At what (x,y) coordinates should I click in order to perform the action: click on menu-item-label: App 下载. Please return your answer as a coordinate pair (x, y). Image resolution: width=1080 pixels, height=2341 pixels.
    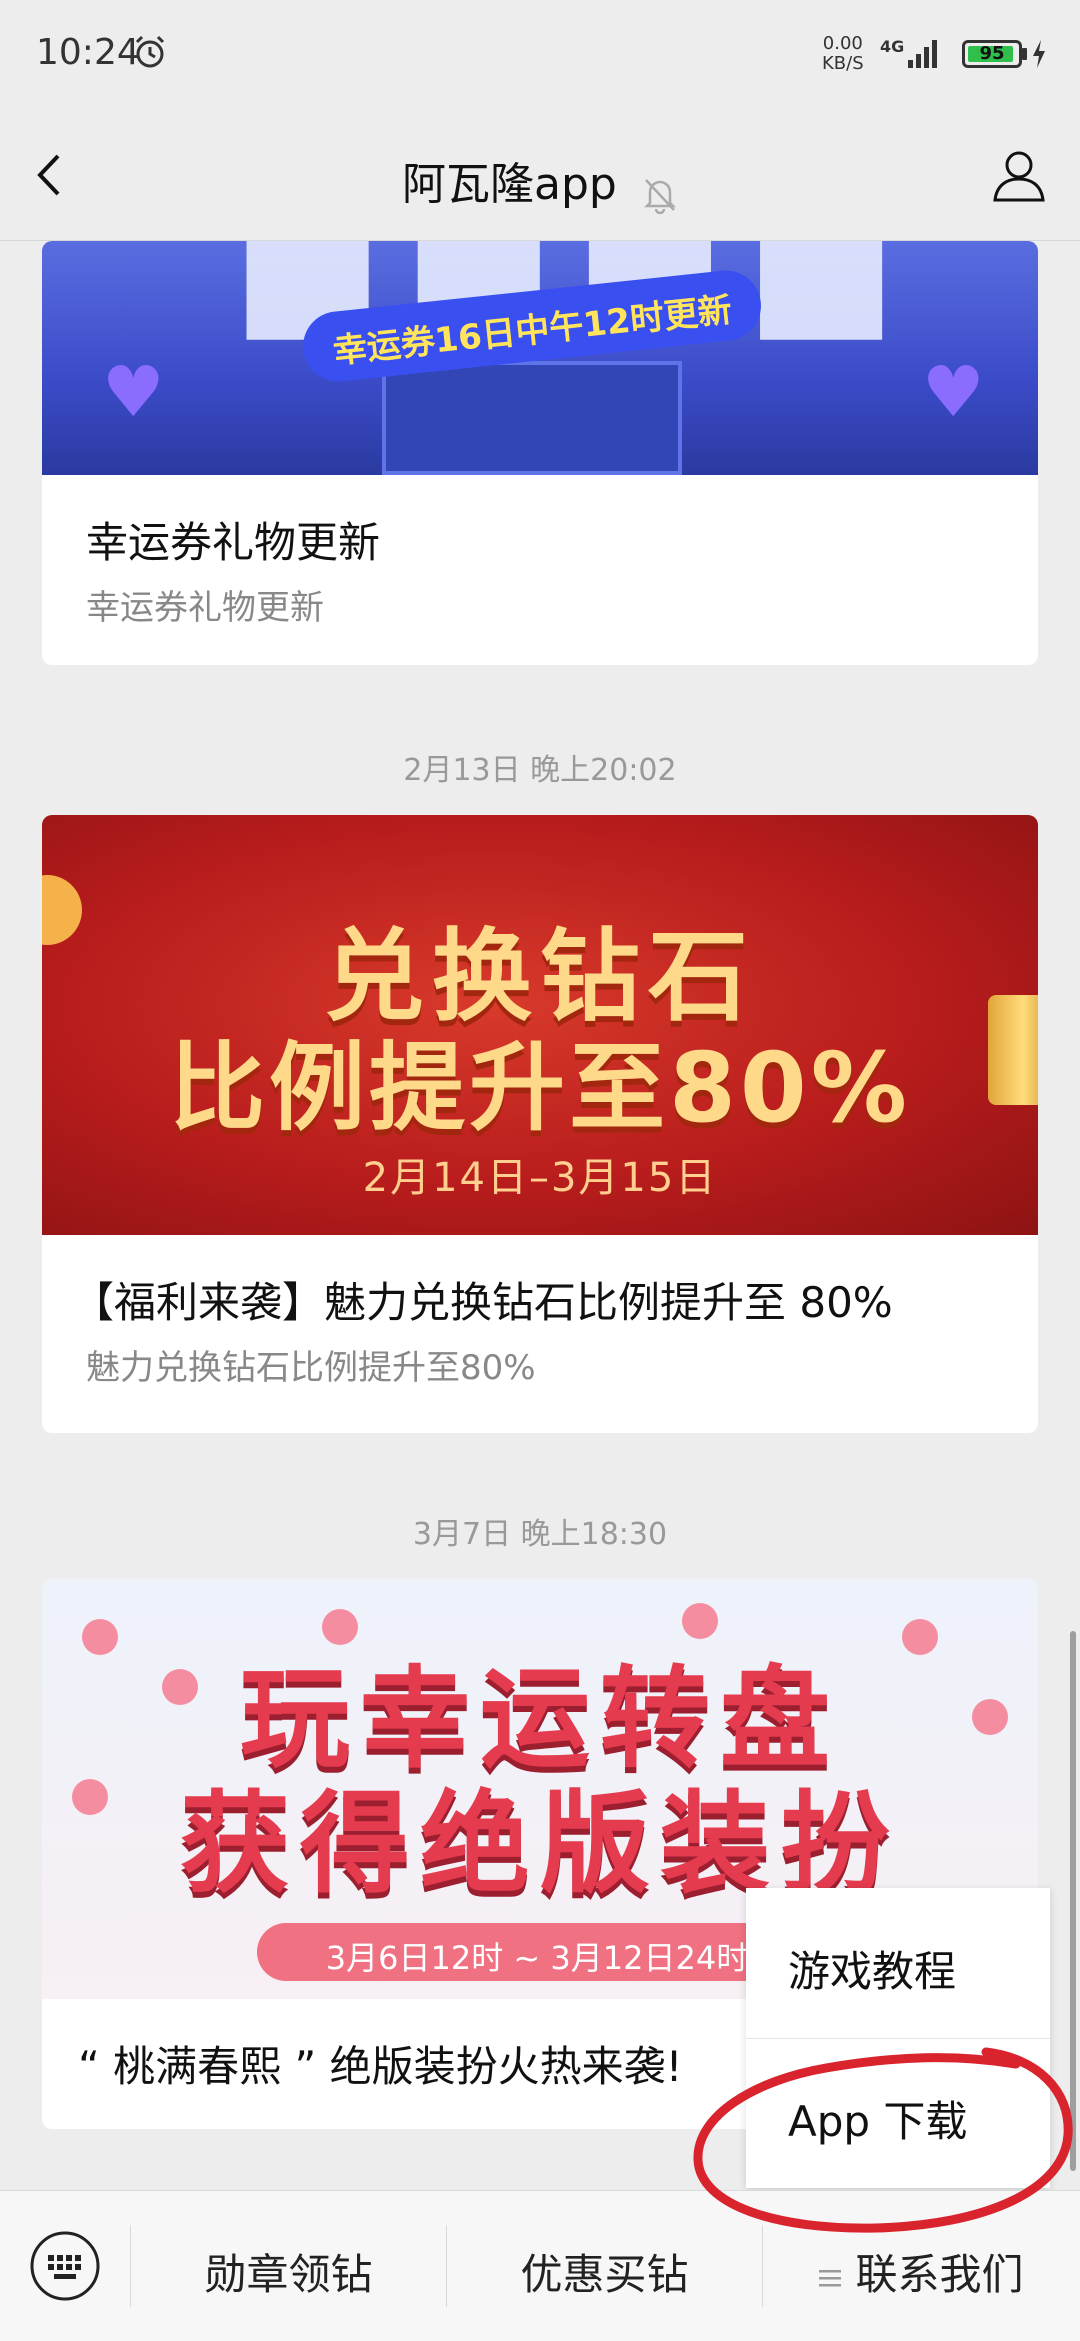
    Looking at the image, I should click on (878, 2121).